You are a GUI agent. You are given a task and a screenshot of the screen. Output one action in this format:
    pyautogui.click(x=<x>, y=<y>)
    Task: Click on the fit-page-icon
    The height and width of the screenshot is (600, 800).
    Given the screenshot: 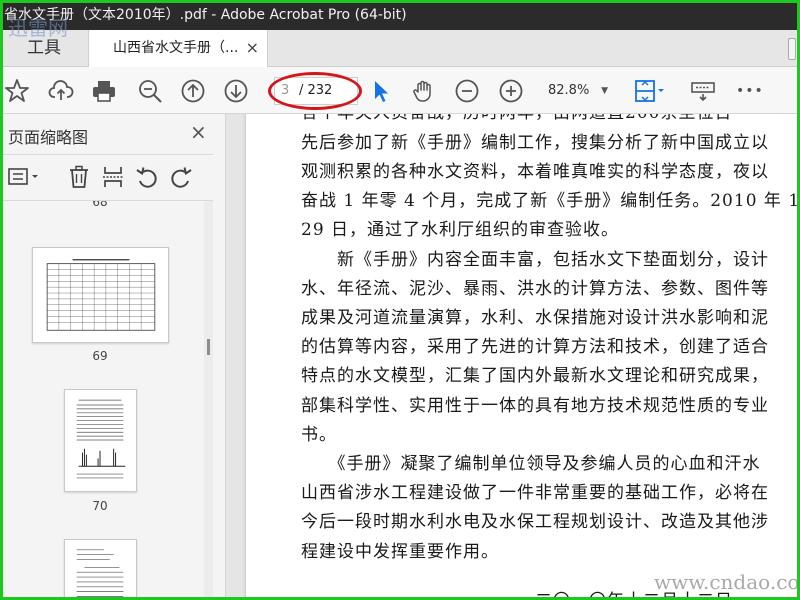 What is the action you would take?
    pyautogui.click(x=651, y=91)
    